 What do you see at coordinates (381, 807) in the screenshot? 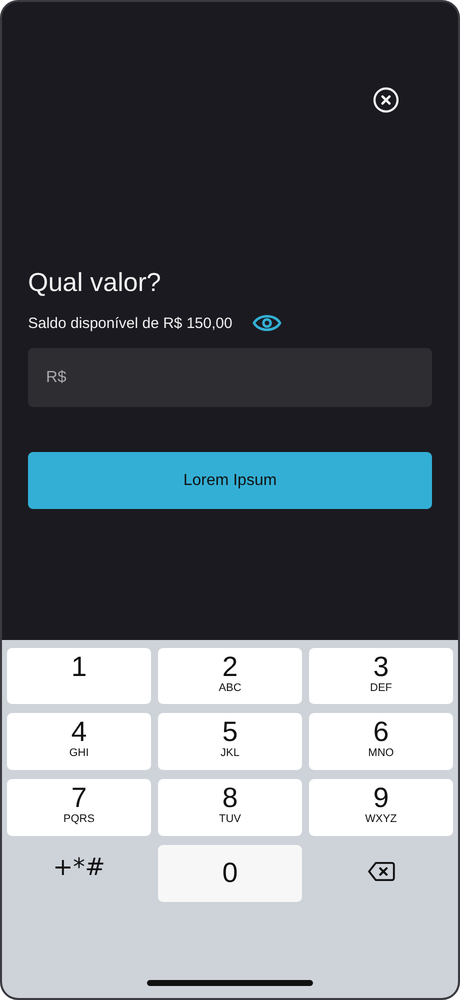
I see `keypad-key: 9 WXYZ` at bounding box center [381, 807].